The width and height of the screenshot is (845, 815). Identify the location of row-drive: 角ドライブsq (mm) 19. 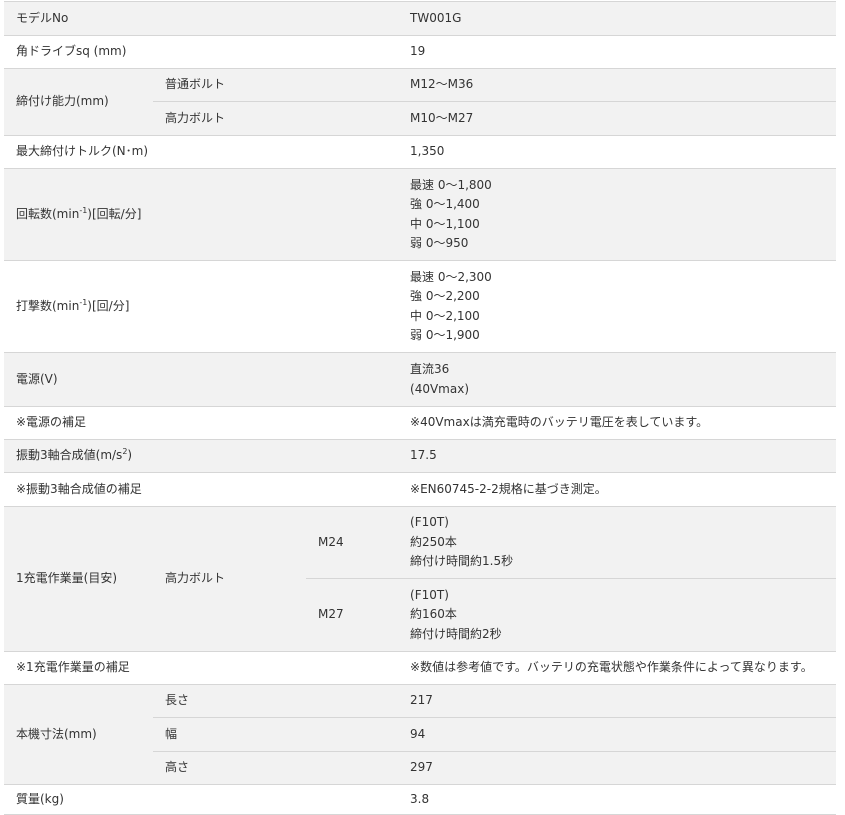
(420, 52).